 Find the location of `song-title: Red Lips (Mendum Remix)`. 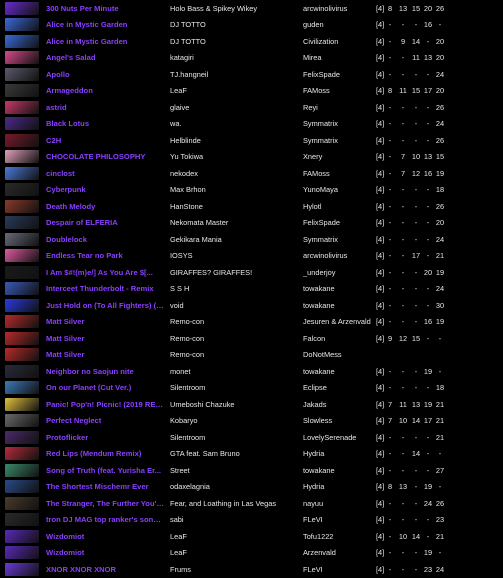

song-title: Red Lips (Mendum Remix) is located at coordinates (105, 453).